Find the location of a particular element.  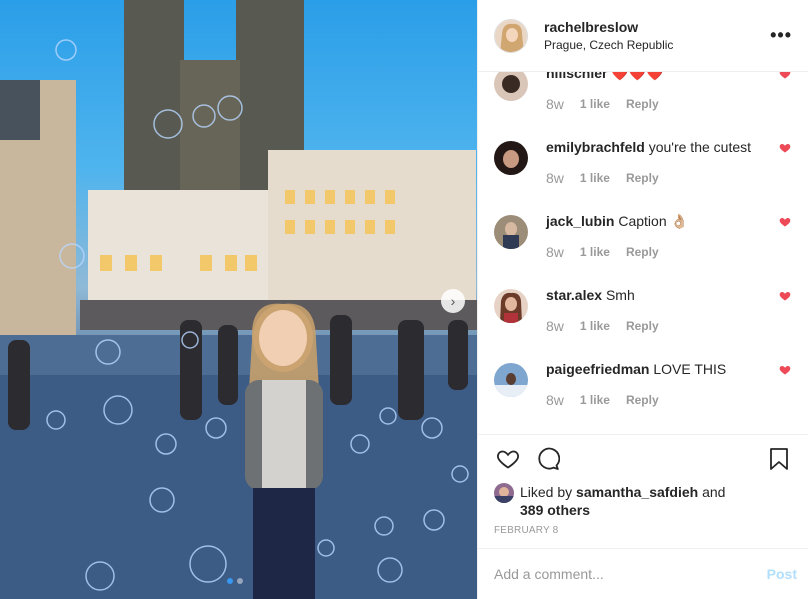

add-comment-bar: Post is located at coordinates (643, 573).